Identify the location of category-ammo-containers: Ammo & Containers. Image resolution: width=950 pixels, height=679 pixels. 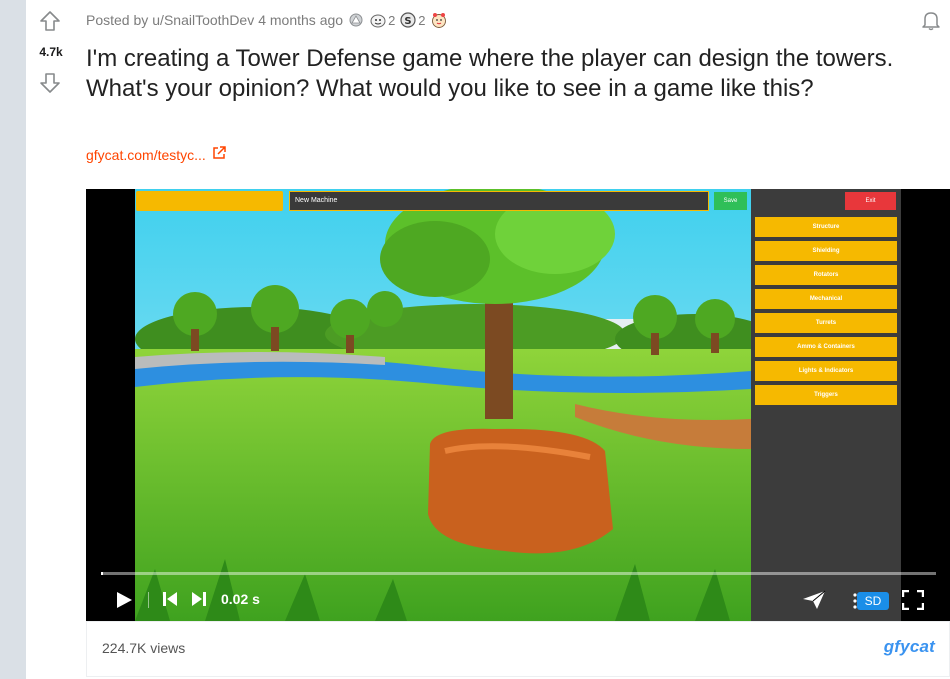
(826, 347).